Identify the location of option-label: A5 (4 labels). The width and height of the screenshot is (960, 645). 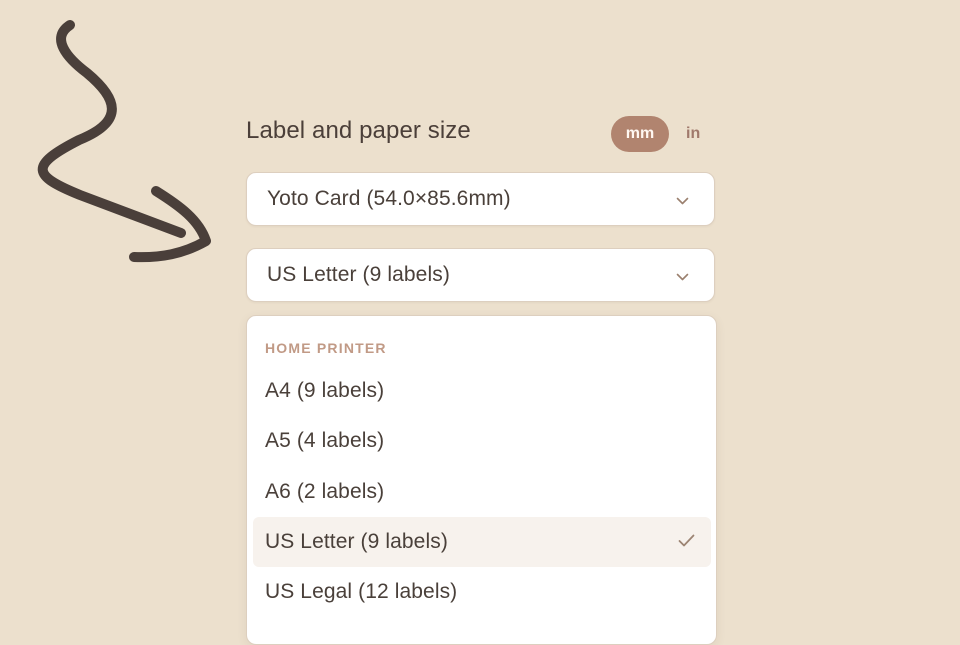
(325, 440).